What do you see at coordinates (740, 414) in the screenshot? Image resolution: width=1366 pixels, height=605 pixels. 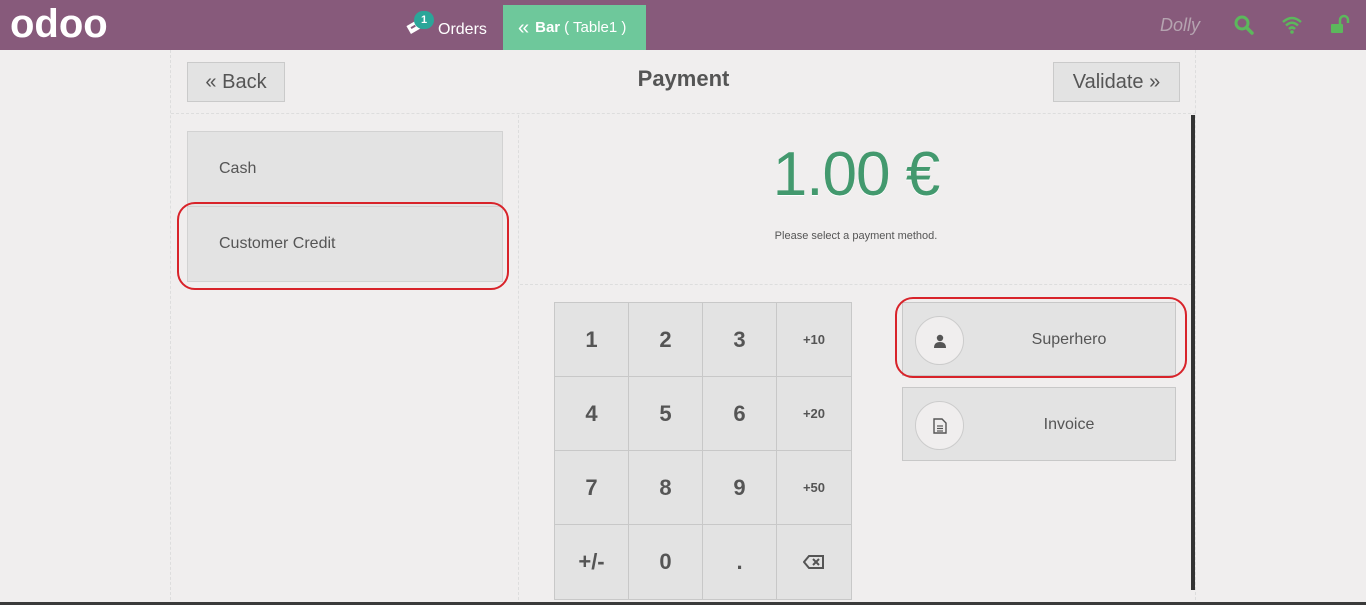 I see `numpad-key-6: 6` at bounding box center [740, 414].